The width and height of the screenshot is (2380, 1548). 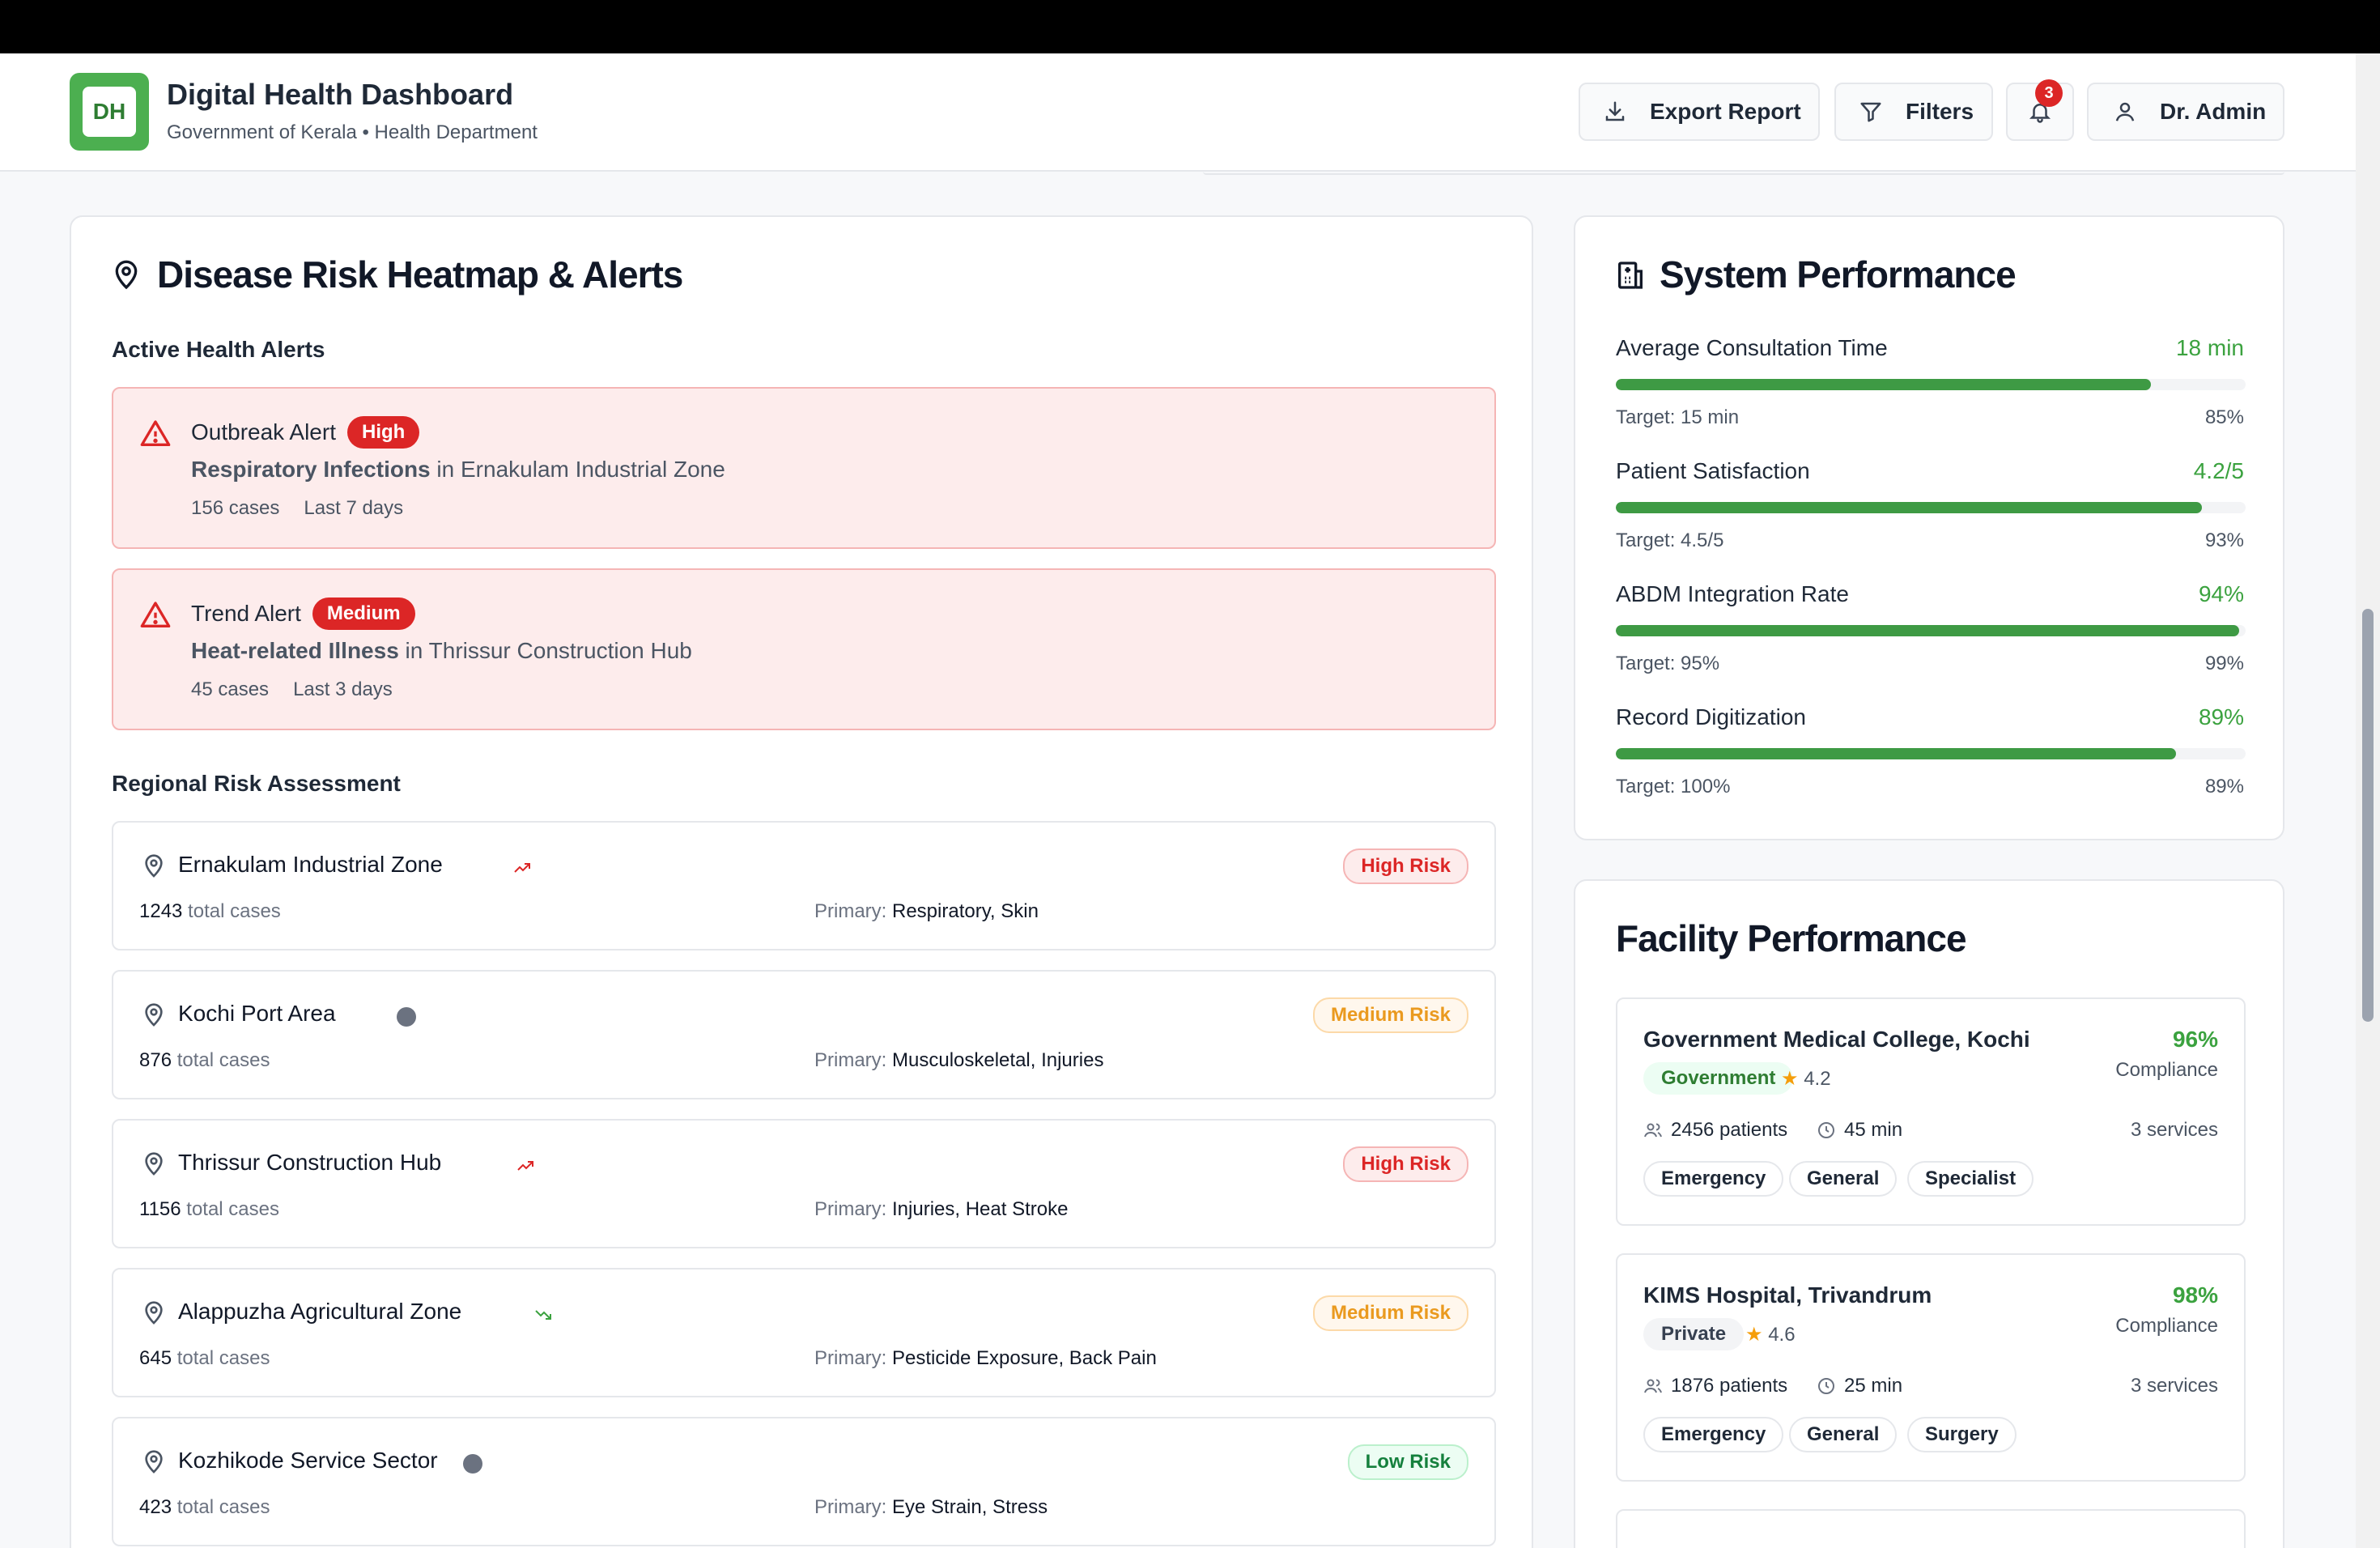 What do you see at coordinates (305, 433) in the screenshot?
I see `alert-type: Outbreak Alert High` at bounding box center [305, 433].